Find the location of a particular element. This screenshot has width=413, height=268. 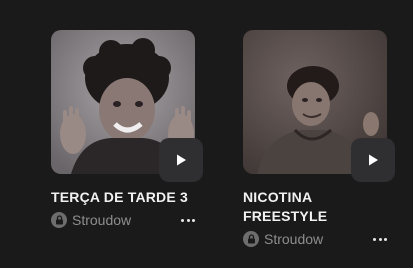

playlist-title: TERÇA DE TARDE 3 is located at coordinates (123, 197).